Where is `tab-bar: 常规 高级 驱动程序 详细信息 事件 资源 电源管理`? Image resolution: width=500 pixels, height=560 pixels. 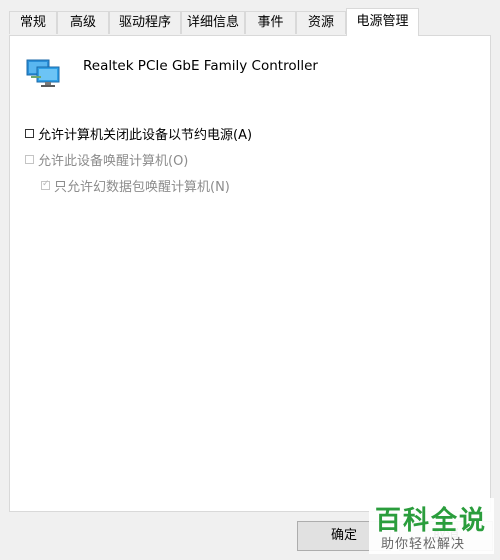
tab-bar: 常规 高级 驱动程序 详细信息 事件 资源 电源管理 is located at coordinates (250, 22).